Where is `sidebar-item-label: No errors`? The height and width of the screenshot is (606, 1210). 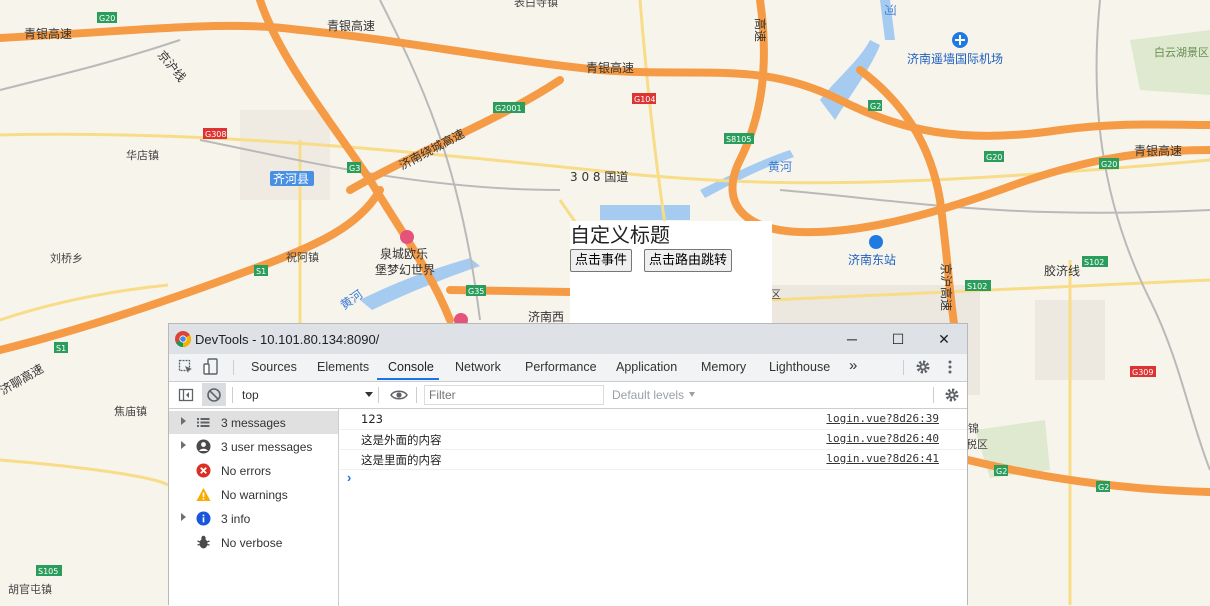 sidebar-item-label: No errors is located at coordinates (246, 471).